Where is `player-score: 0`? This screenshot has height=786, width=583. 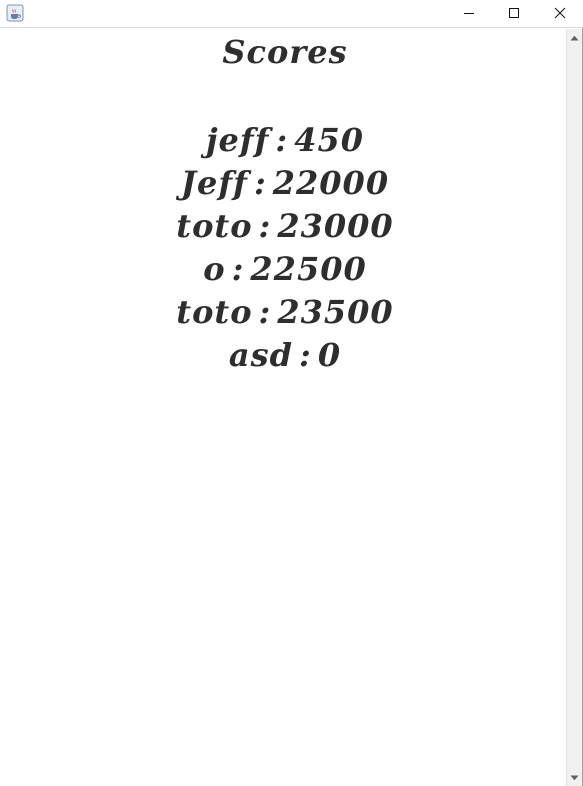
player-score: 0 is located at coordinates (329, 355).